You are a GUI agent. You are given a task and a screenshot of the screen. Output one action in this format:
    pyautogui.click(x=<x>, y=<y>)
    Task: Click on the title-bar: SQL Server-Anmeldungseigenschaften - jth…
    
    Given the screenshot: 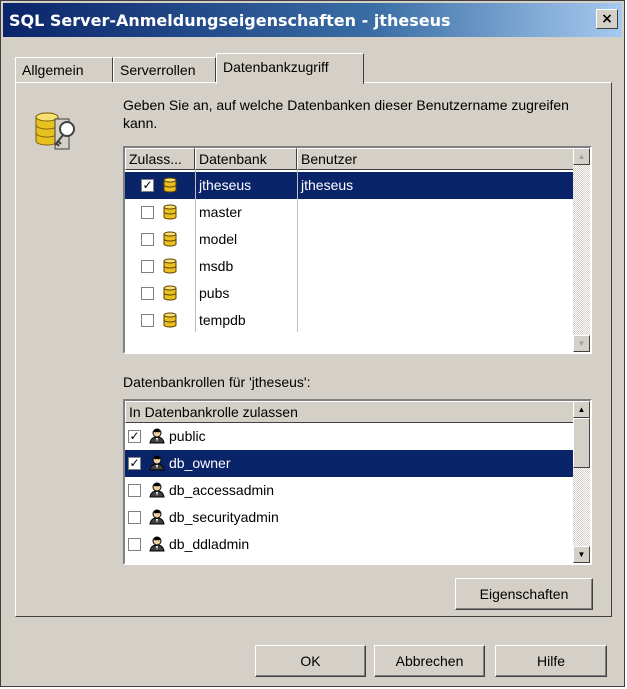 What is the action you would take?
    pyautogui.click(x=312, y=20)
    